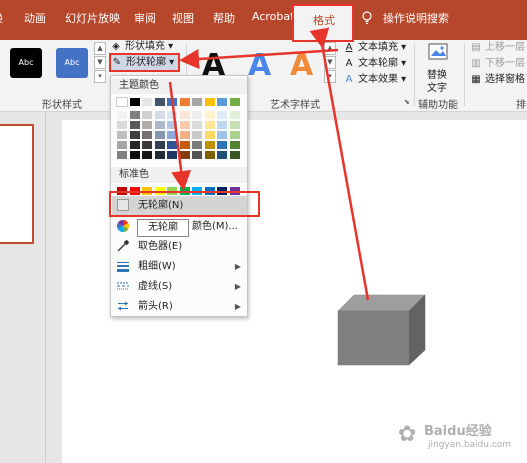  I want to click on paw-logo-icon: ✿, so click(407, 434).